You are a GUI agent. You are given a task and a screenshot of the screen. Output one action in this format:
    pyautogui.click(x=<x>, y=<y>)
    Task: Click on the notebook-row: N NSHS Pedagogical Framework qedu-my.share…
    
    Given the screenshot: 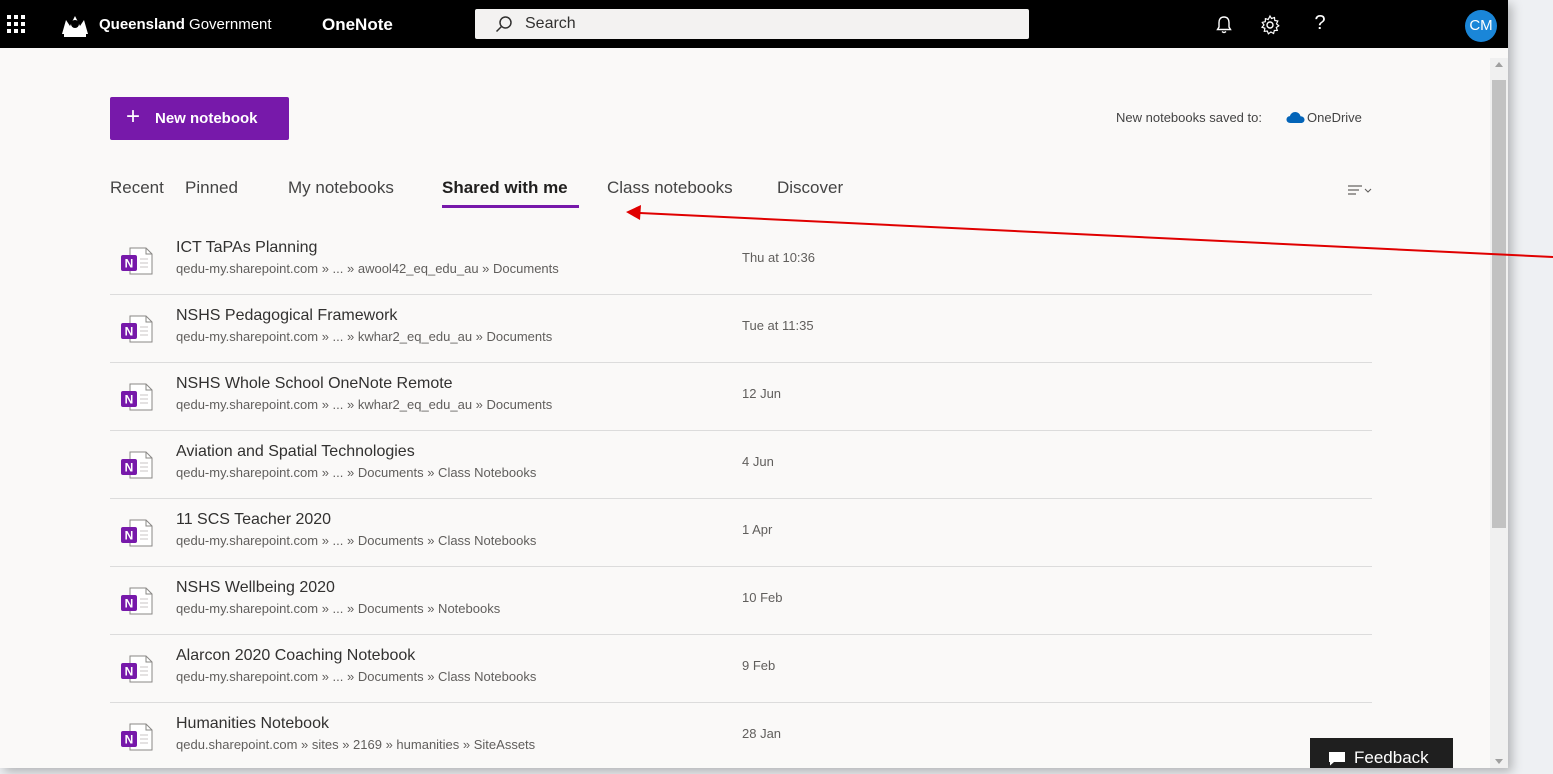 What is the action you would take?
    pyautogui.click(x=741, y=329)
    